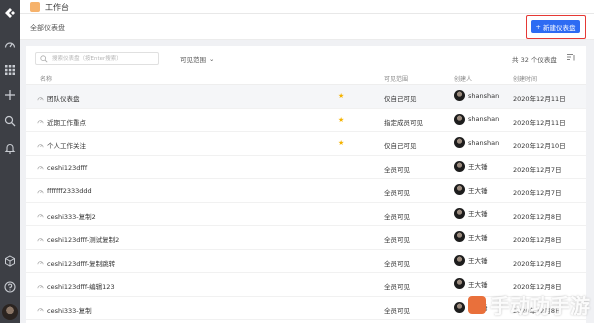 Image resolution: width=594 pixels, height=323 pixels. I want to click on table-row: ceshi123dfff-复制跳转 全员可见 王大锤 2020年12月8日, so click(306, 261).